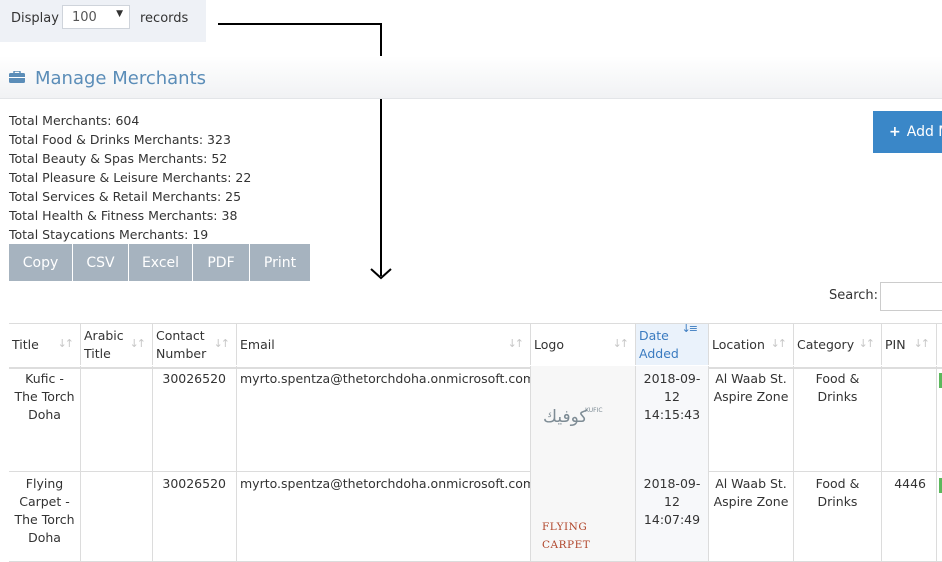 The width and height of the screenshot is (942, 562). I want to click on add-merchant-button: + Add M, so click(907, 132).